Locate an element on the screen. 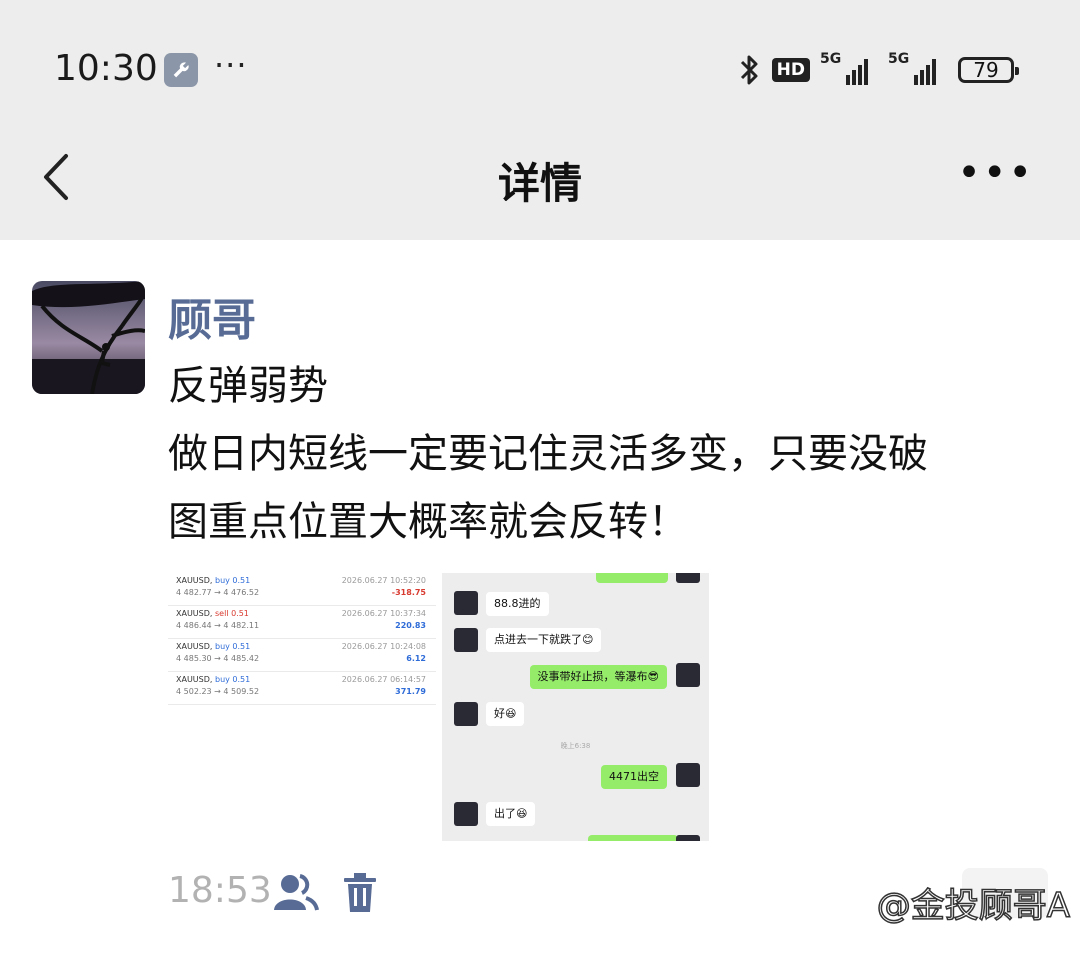  post-time: 18:53 is located at coordinates (220, 890).